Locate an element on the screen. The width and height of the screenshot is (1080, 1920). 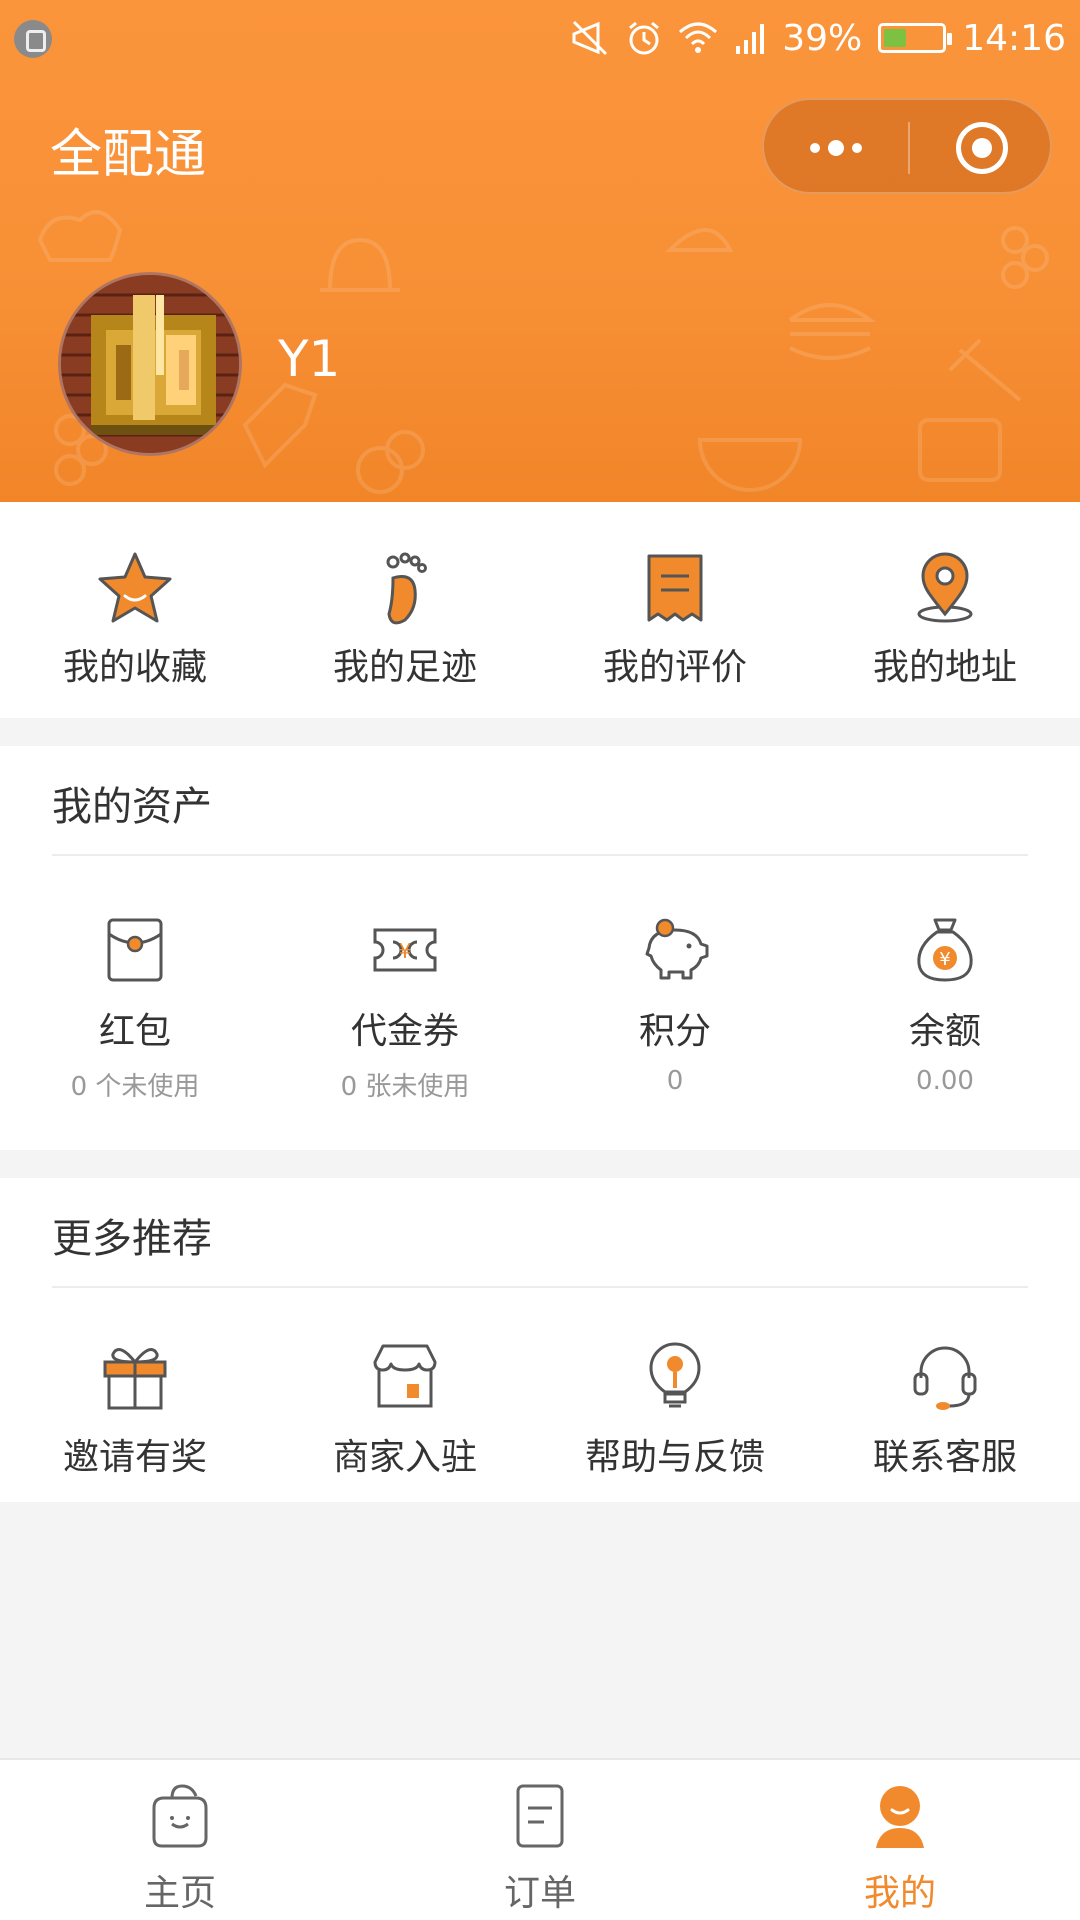
gift-icon is located at coordinates (135, 1379).